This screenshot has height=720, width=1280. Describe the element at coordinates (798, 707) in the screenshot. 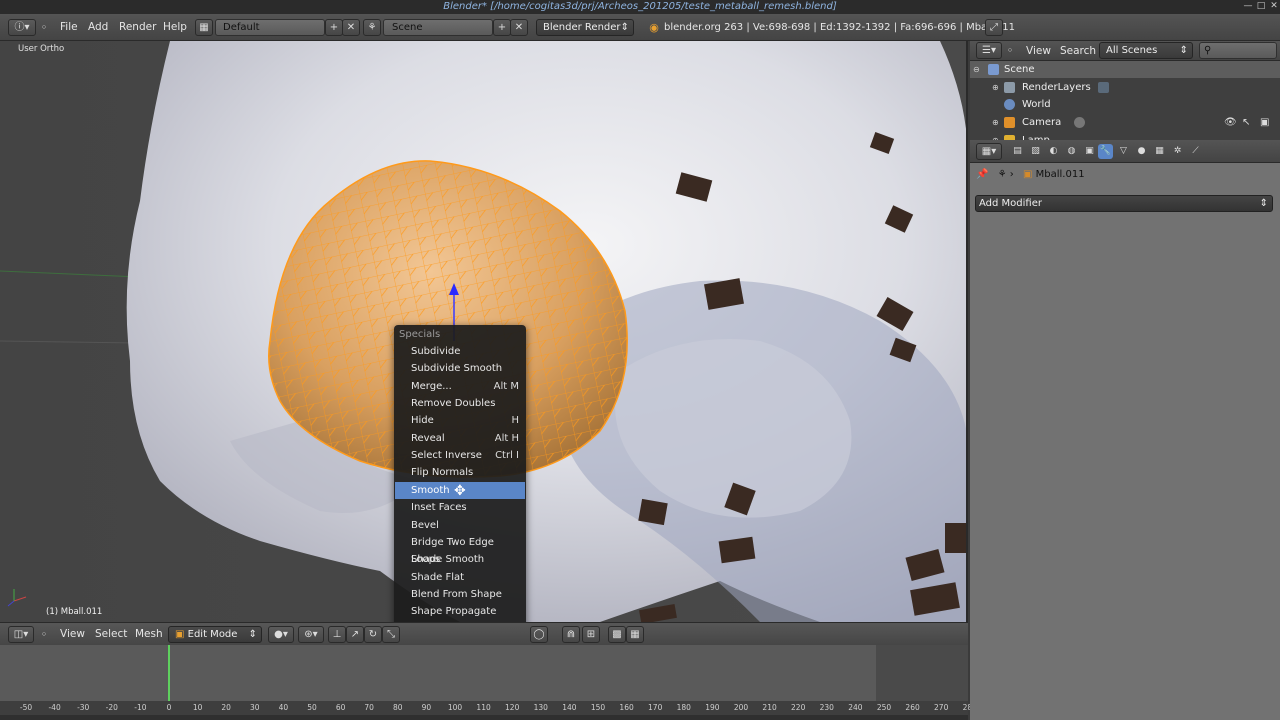

I see `frame-tick-label: 220` at that location.